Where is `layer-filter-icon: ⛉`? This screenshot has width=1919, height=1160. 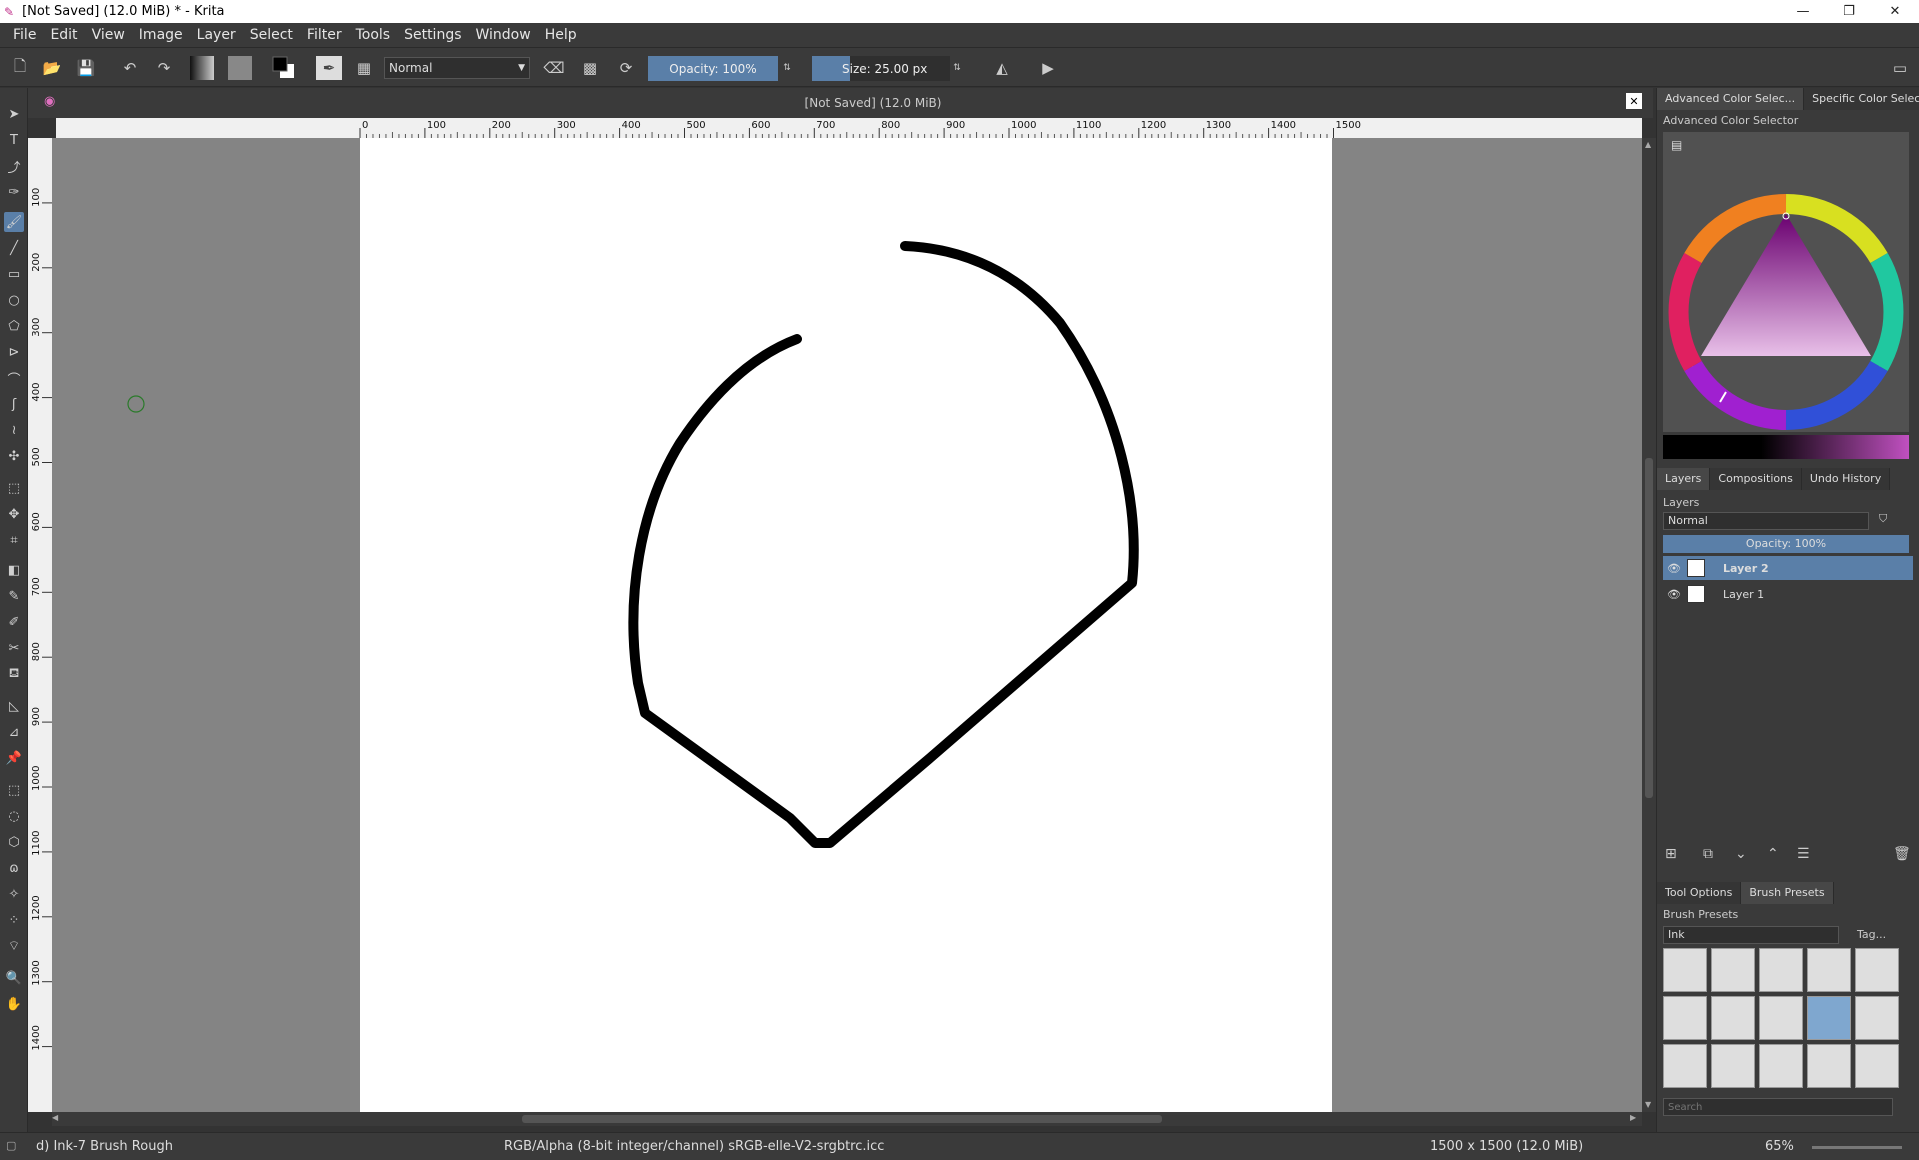
layer-filter-icon: ⛉ is located at coordinates (1883, 519).